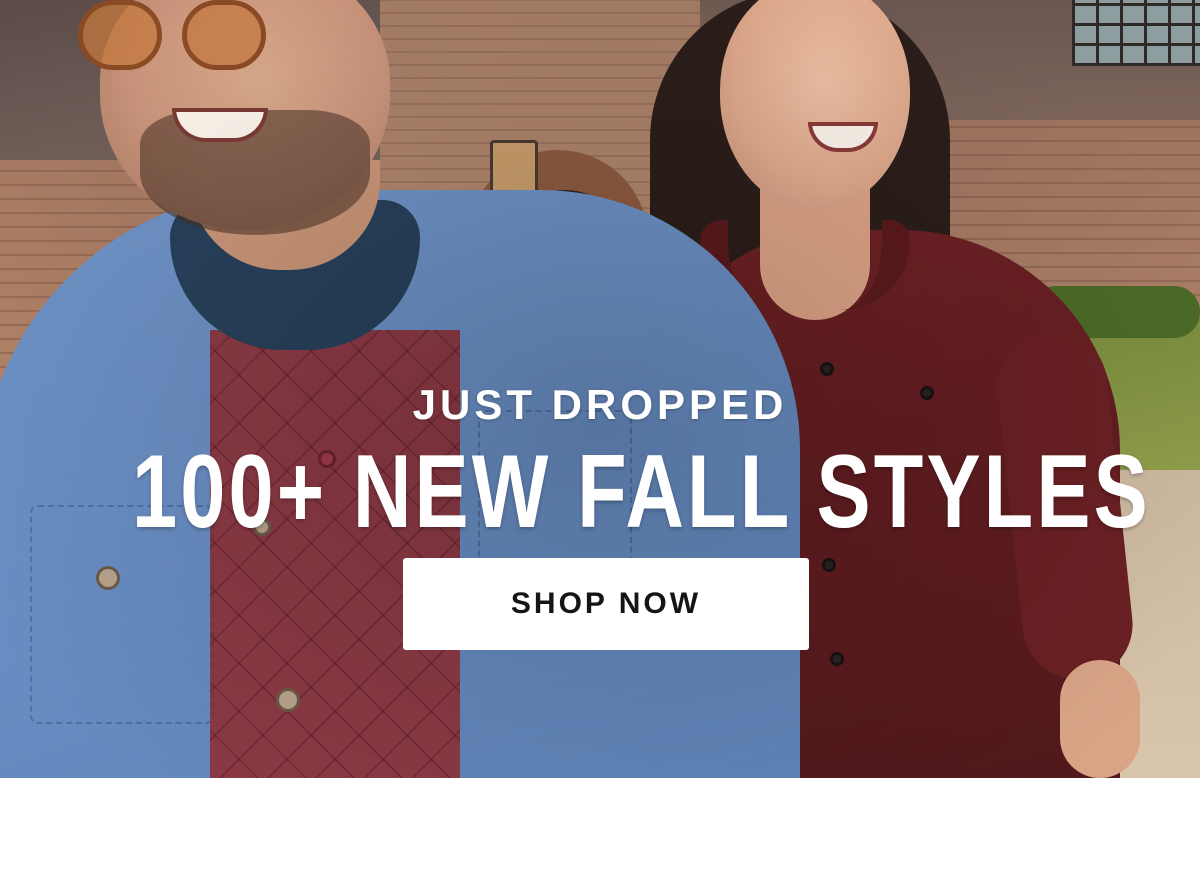 This screenshot has width=1200, height=875. What do you see at coordinates (600, 404) in the screenshot?
I see `eyebrow-text: JUST DROPPED` at bounding box center [600, 404].